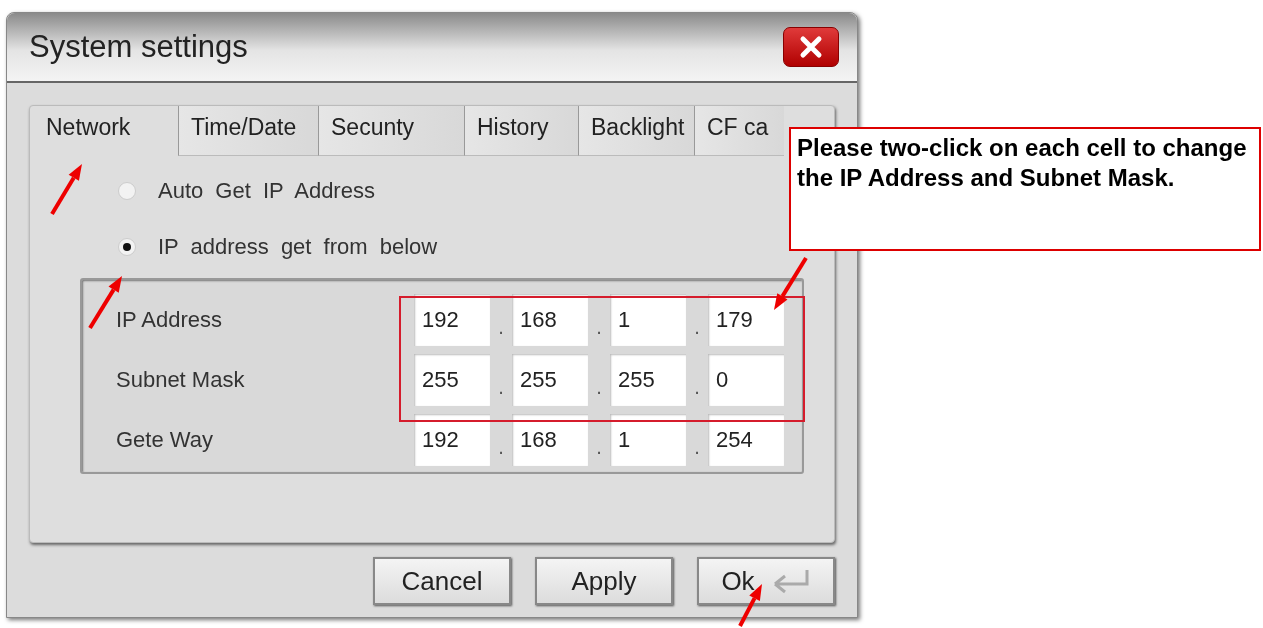  What do you see at coordinates (766, 581) in the screenshot?
I see `dialog-button: Ok` at bounding box center [766, 581].